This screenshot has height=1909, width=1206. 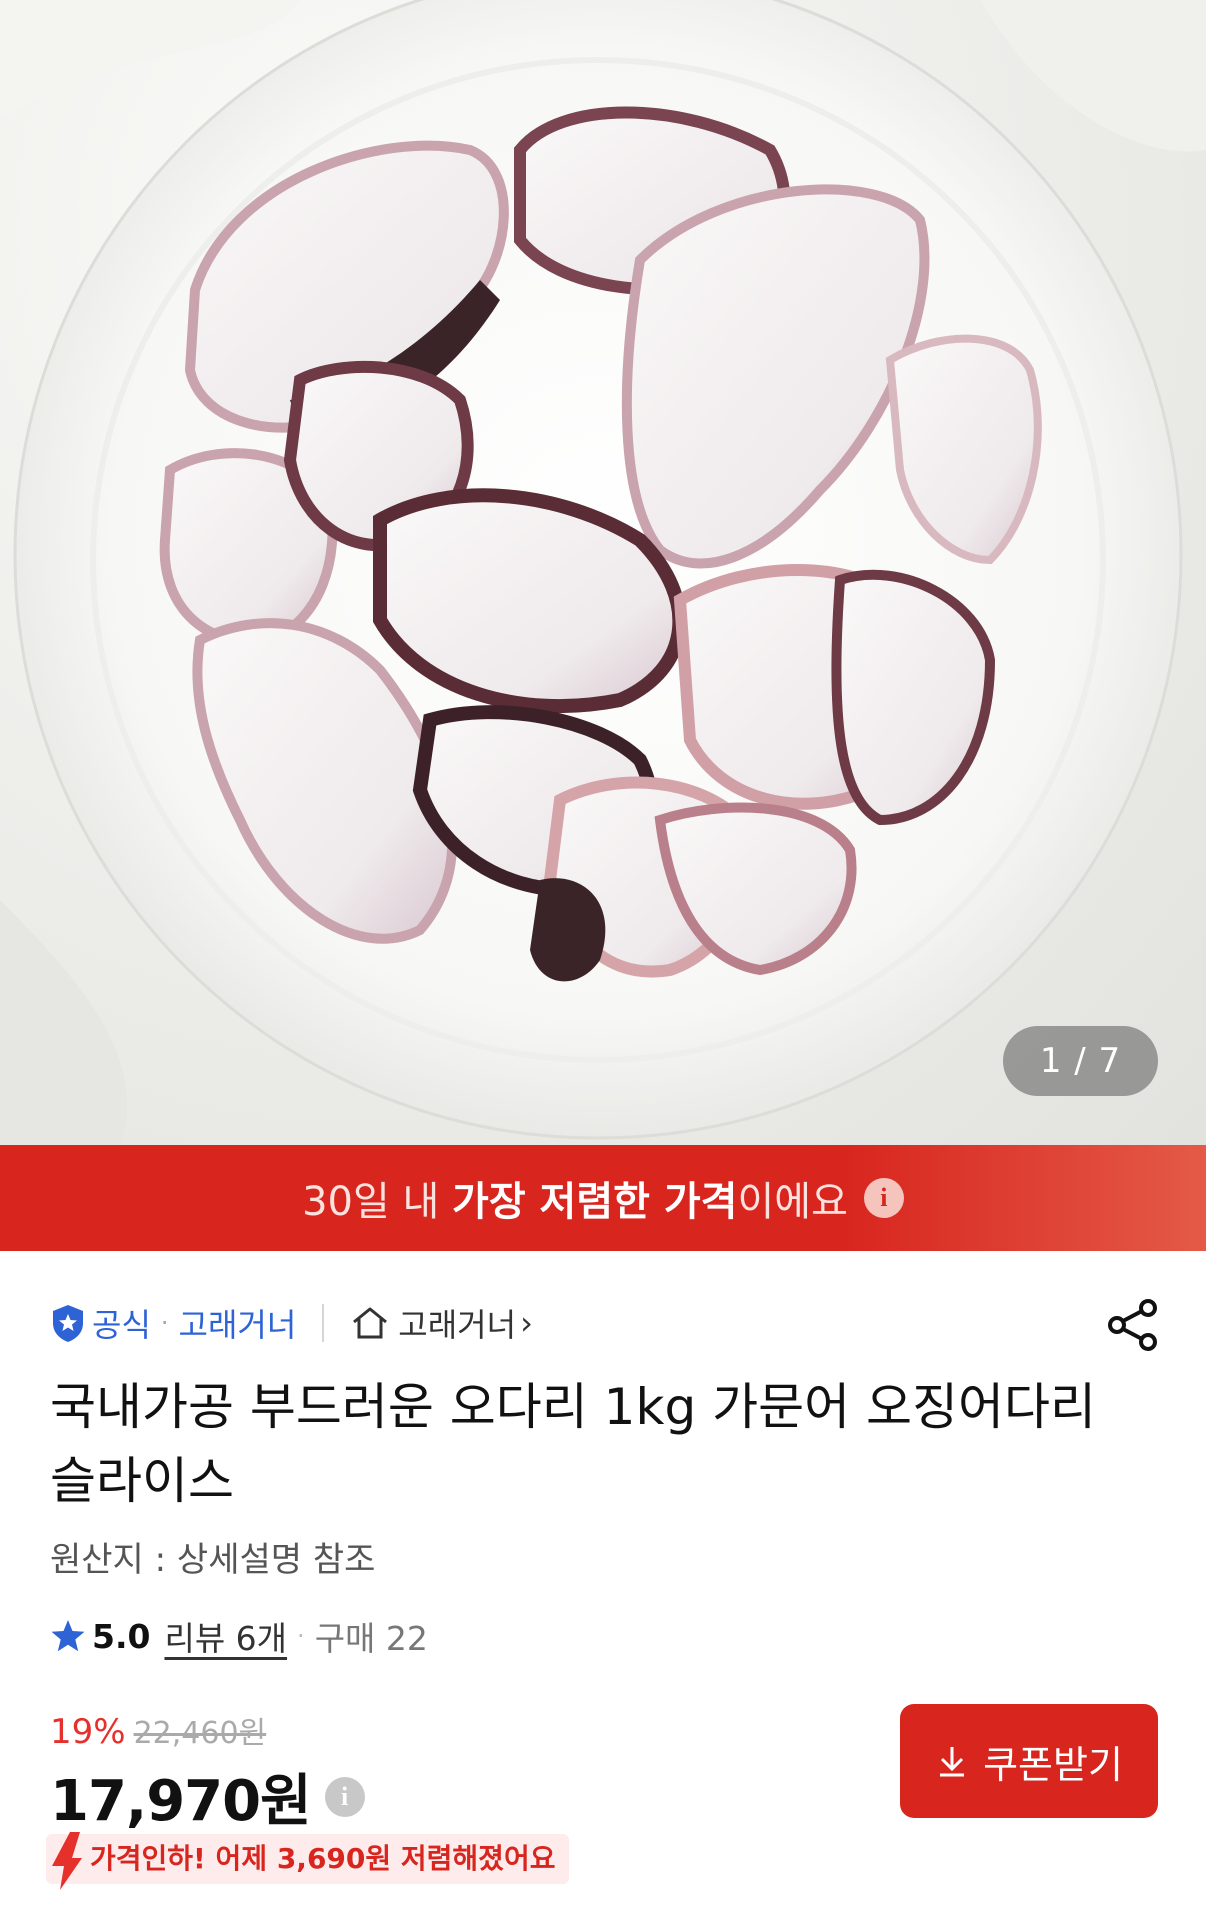 What do you see at coordinates (68, 1323) in the screenshot?
I see `shield-icon` at bounding box center [68, 1323].